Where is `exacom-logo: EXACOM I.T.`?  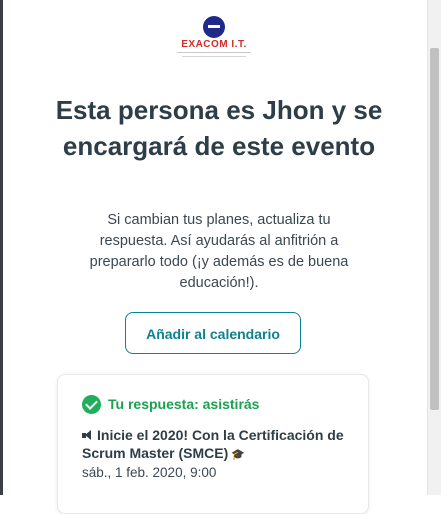
exacom-logo: EXACOM I.T. is located at coordinates (214, 38).